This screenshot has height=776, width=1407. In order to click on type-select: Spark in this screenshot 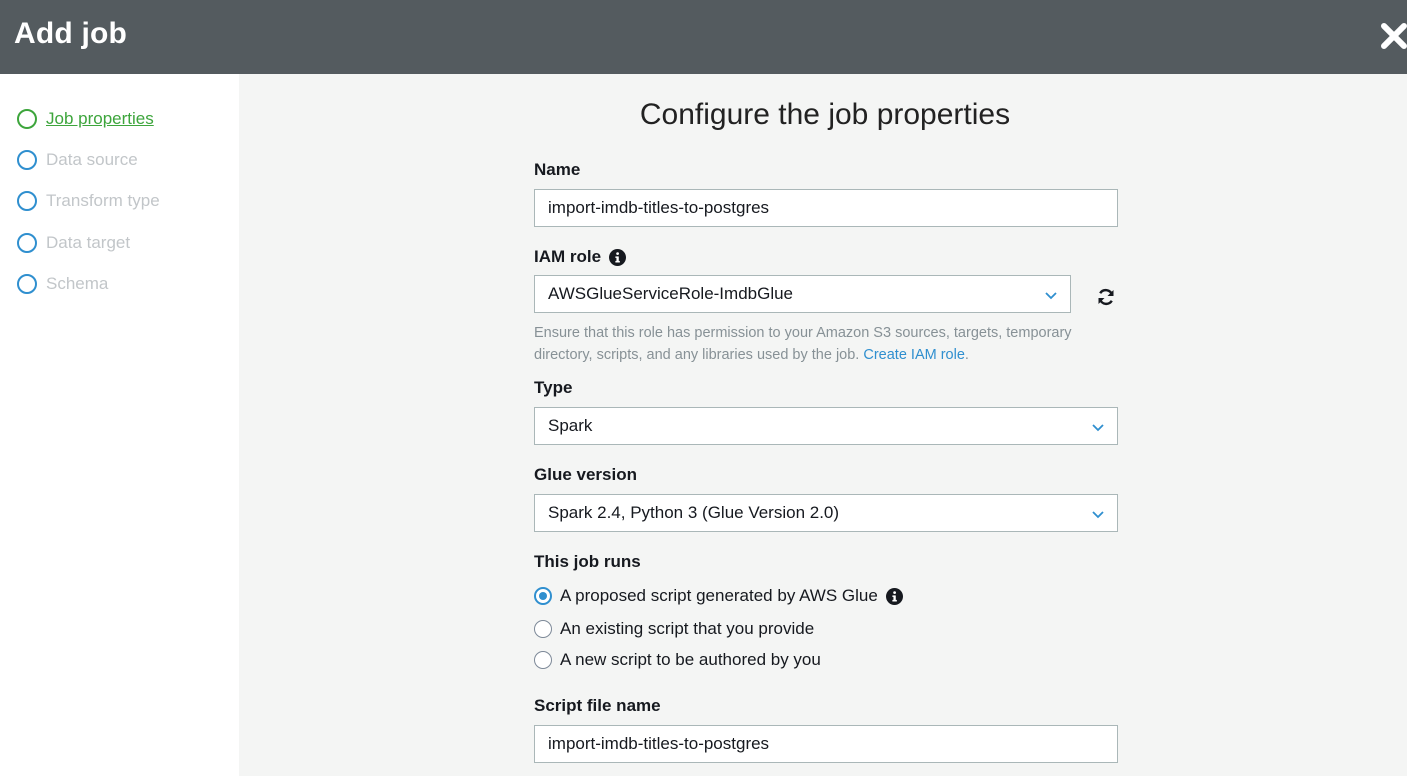, I will do `click(826, 426)`.